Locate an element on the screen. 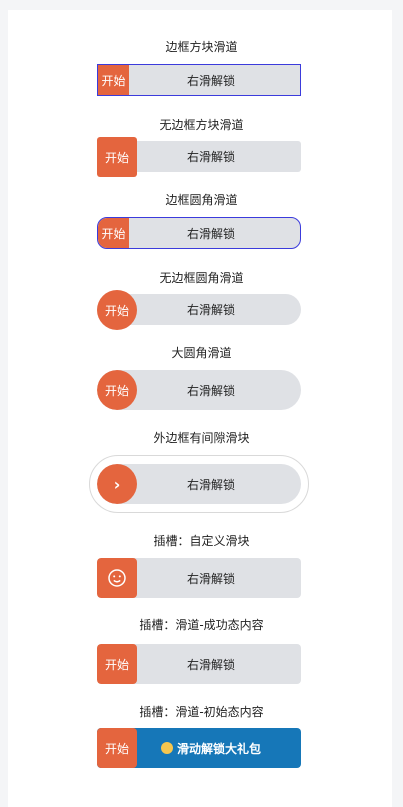 This screenshot has width=403, height=807. slider-track: 开始 滑动解锁大礼包 is located at coordinates (199, 748).